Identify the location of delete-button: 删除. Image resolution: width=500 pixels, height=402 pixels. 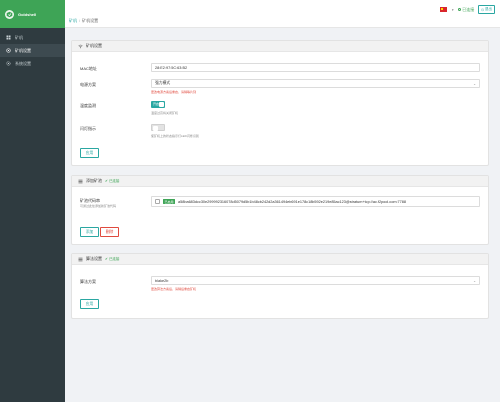
(109, 232).